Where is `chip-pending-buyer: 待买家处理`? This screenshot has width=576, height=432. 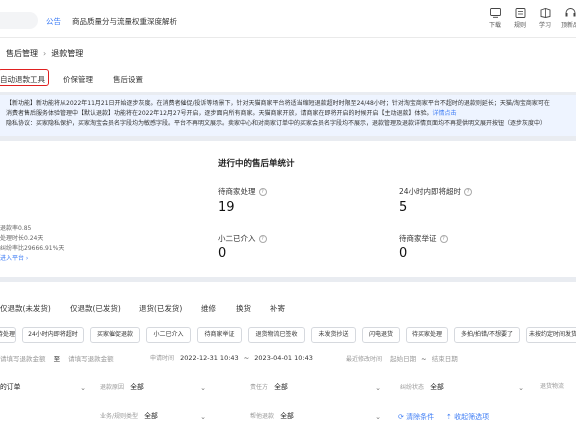 chip-pending-buyer: 待买家处理 is located at coordinates (427, 335).